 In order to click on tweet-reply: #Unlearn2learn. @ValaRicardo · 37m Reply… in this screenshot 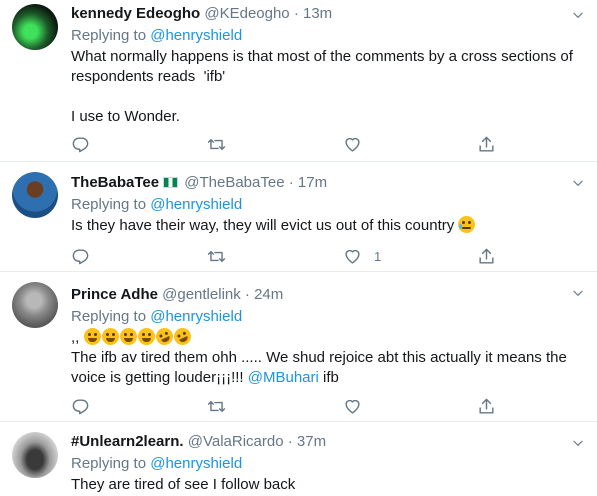, I will do `click(298, 459)`.